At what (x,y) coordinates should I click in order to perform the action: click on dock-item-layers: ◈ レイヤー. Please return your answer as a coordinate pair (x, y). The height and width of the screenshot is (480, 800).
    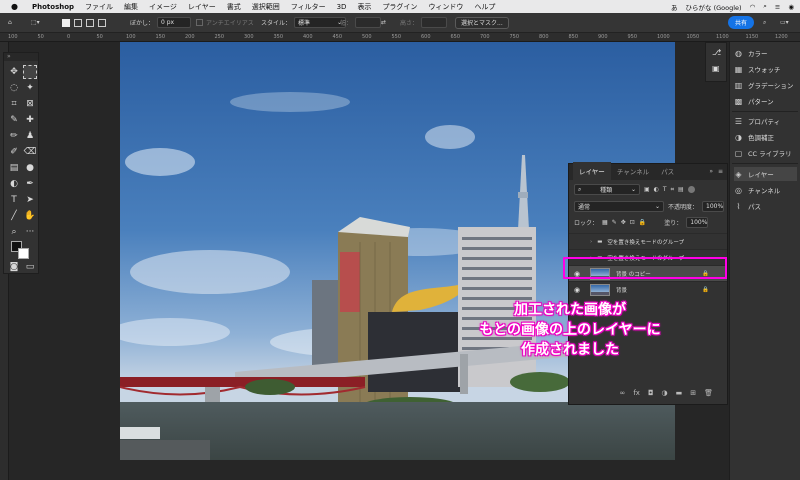
    Looking at the image, I should click on (765, 174).